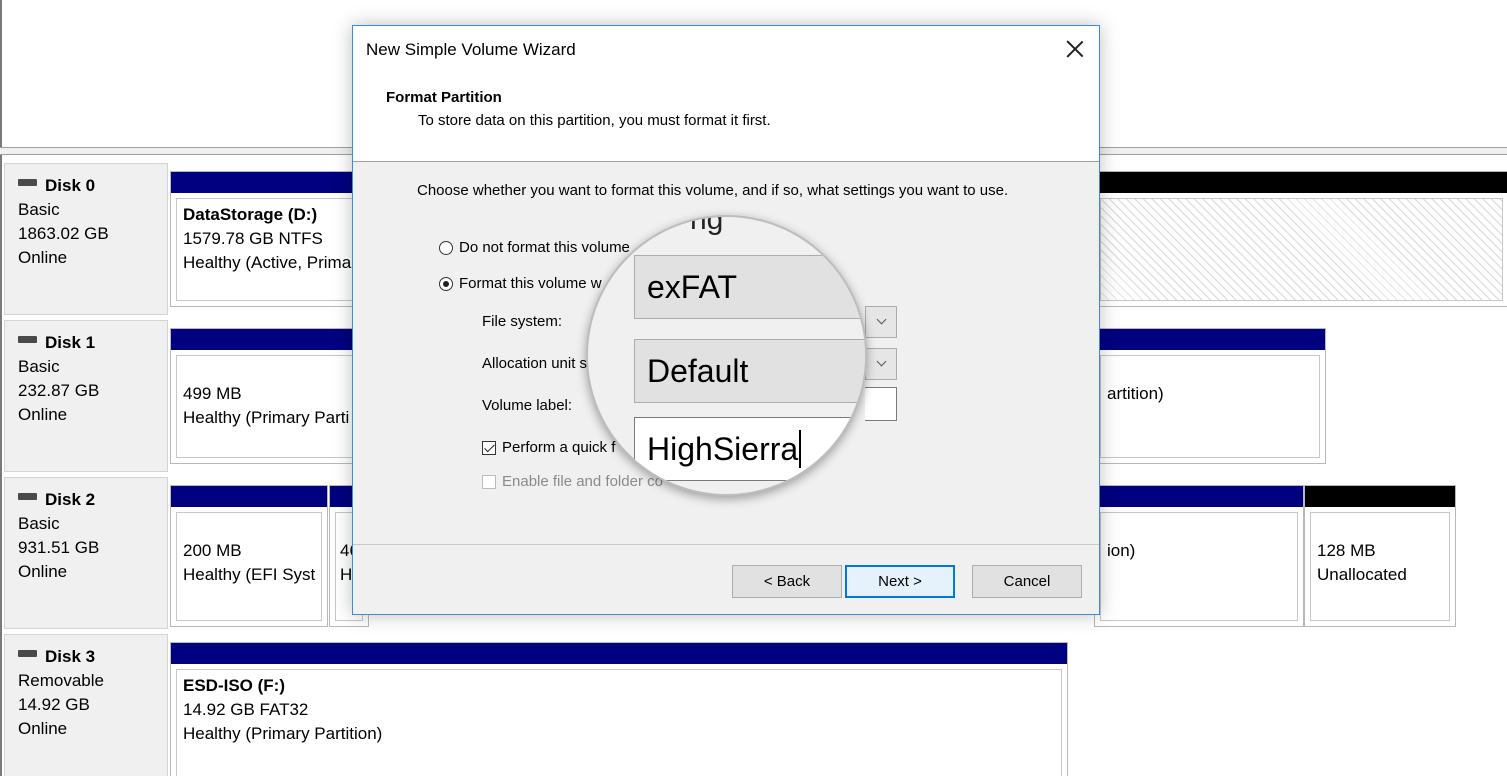 Image resolution: width=1507 pixels, height=776 pixels. Describe the element at coordinates (707, 225) in the screenshot. I see `magnified-partial-text: ng` at that location.